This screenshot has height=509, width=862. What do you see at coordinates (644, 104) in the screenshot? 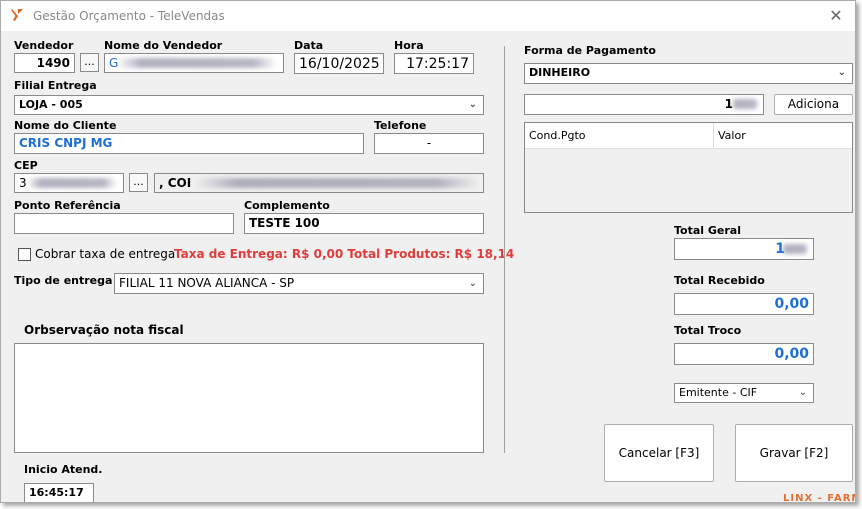
I see `valor-pagamento-input: 1` at bounding box center [644, 104].